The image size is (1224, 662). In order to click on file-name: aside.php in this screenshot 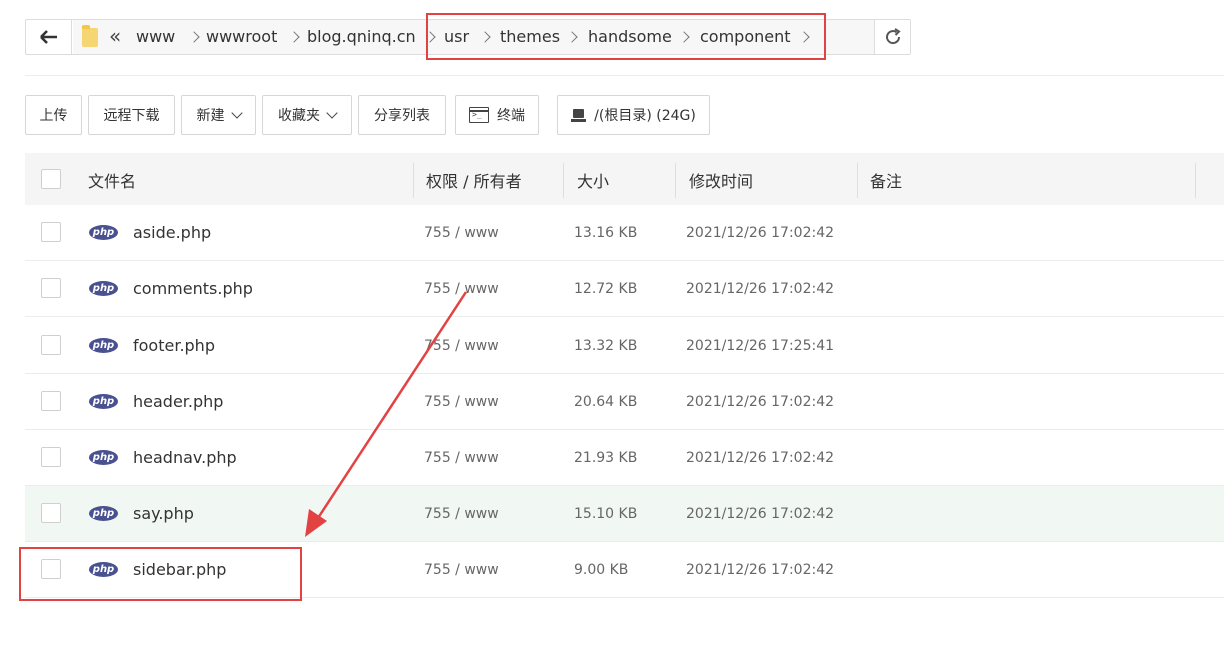, I will do `click(172, 233)`.